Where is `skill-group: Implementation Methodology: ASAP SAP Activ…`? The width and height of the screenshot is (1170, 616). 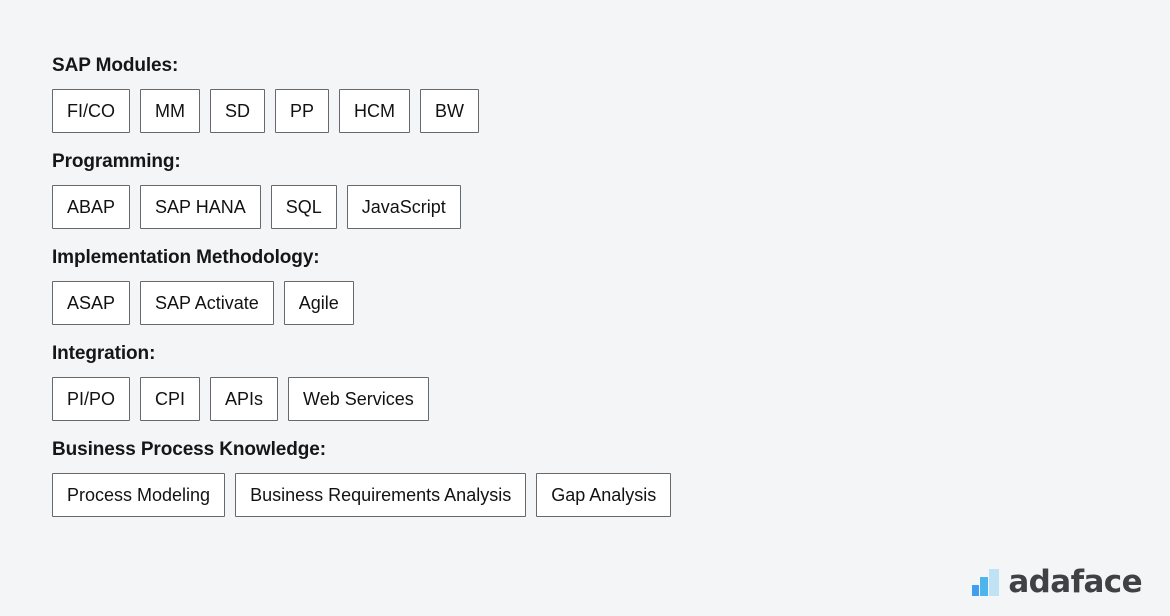 skill-group: Implementation Methodology: ASAP SAP Activ… is located at coordinates (582, 286).